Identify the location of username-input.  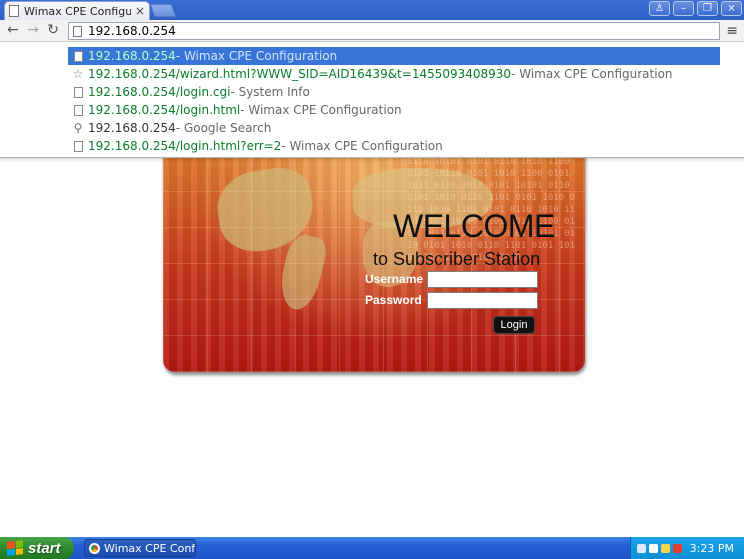
(482, 279).